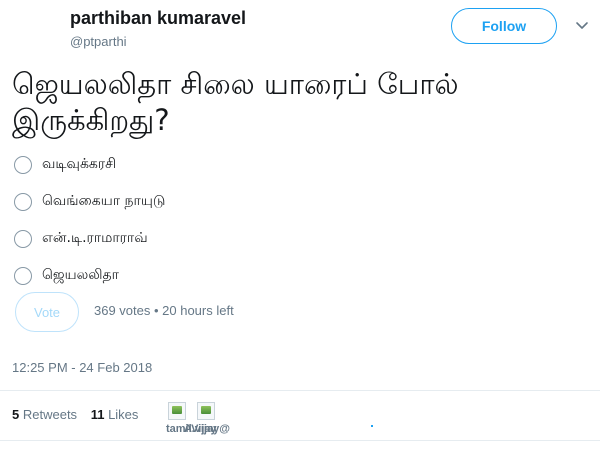 The height and width of the screenshot is (450, 600). I want to click on poll-option: என்.டி.ராமாராவ், so click(214, 238).